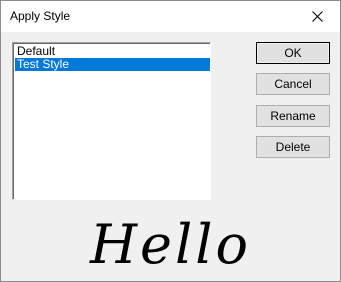 The width and height of the screenshot is (341, 282). I want to click on close-button, so click(317, 16).